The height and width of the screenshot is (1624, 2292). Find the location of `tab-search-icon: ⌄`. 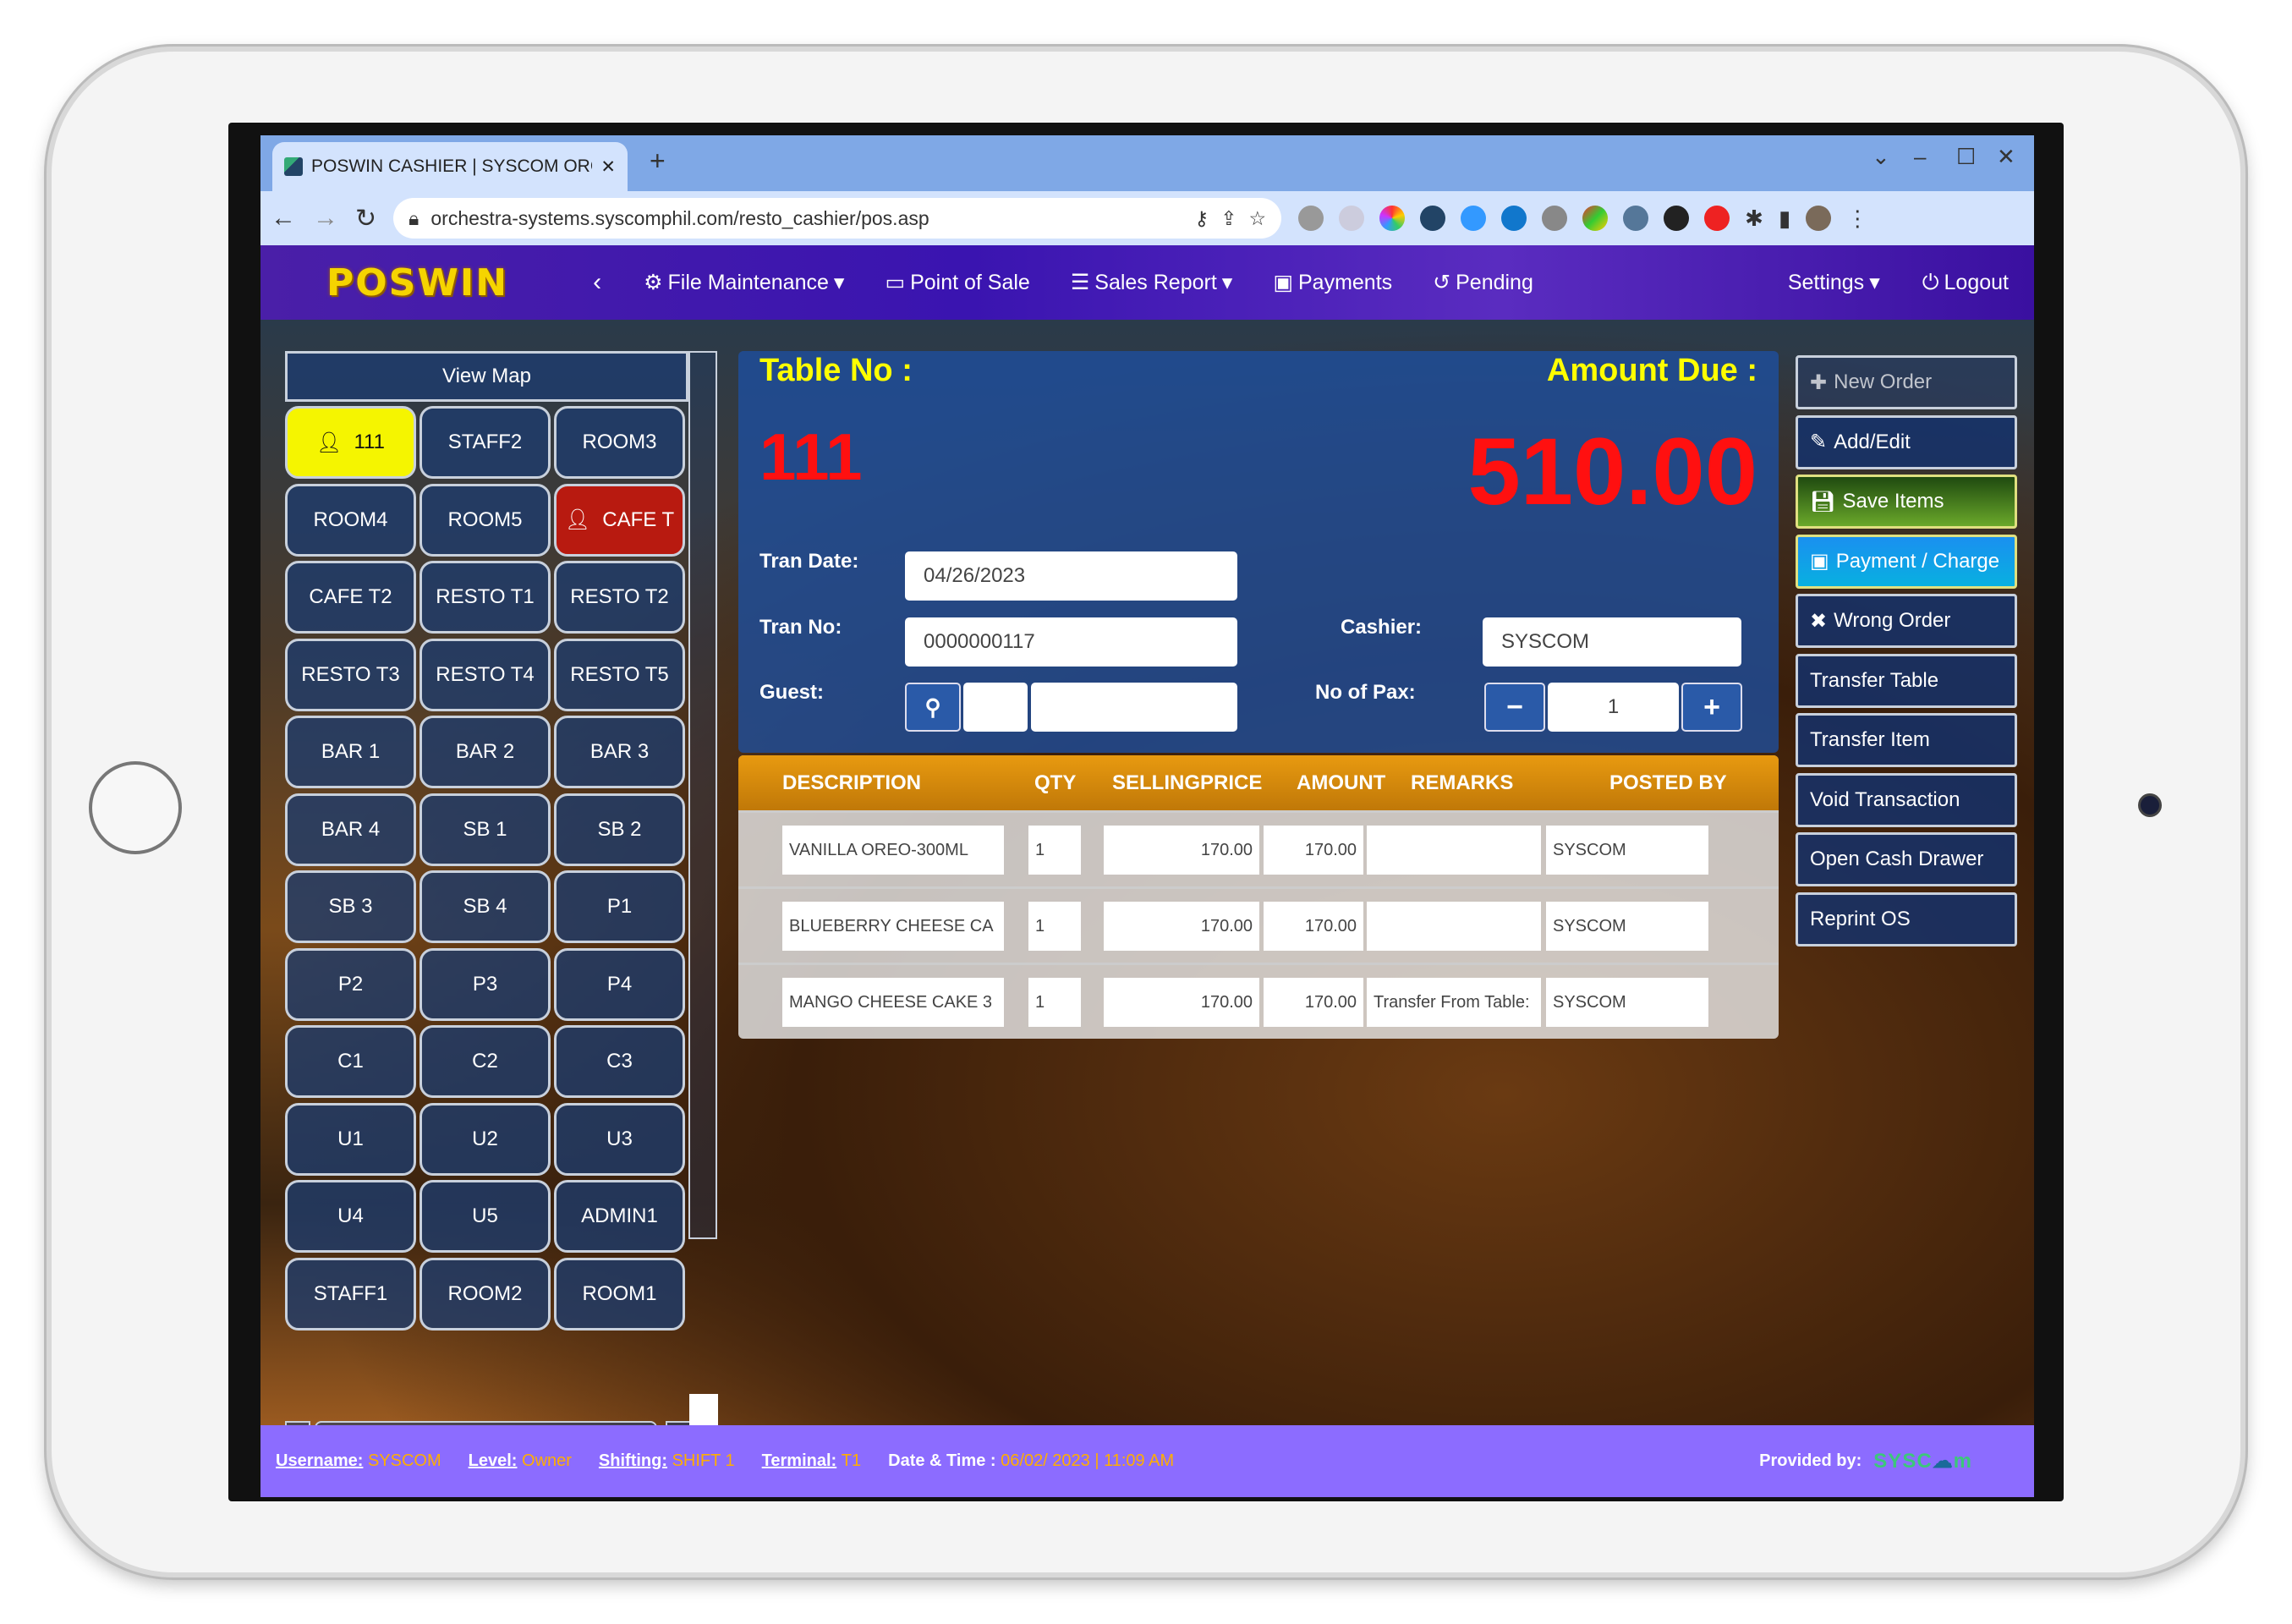

tab-search-icon: ⌄ is located at coordinates (1881, 157).